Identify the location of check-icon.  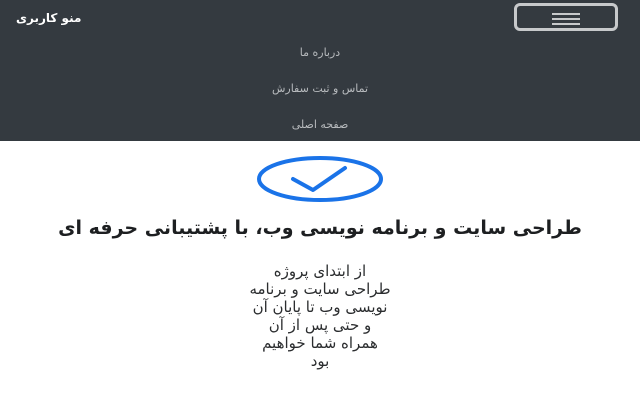
(320, 179).